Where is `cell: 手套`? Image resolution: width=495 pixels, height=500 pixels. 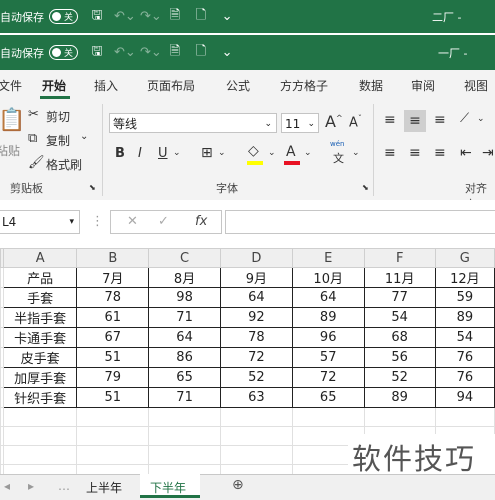 cell: 手套 is located at coordinates (40, 297).